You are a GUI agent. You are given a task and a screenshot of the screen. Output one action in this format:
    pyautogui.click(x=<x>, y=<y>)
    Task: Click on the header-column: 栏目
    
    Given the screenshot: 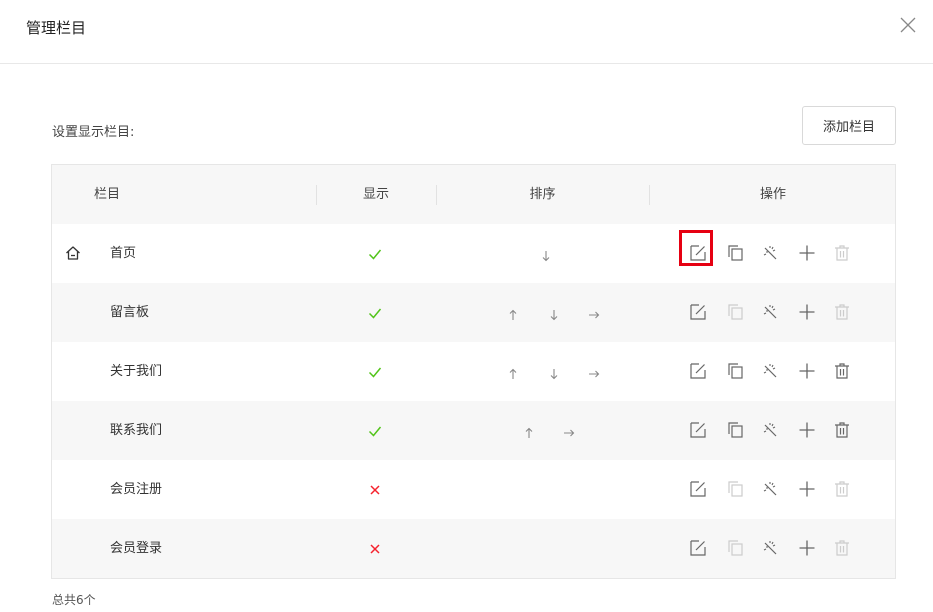 What is the action you would take?
    pyautogui.click(x=106, y=194)
    